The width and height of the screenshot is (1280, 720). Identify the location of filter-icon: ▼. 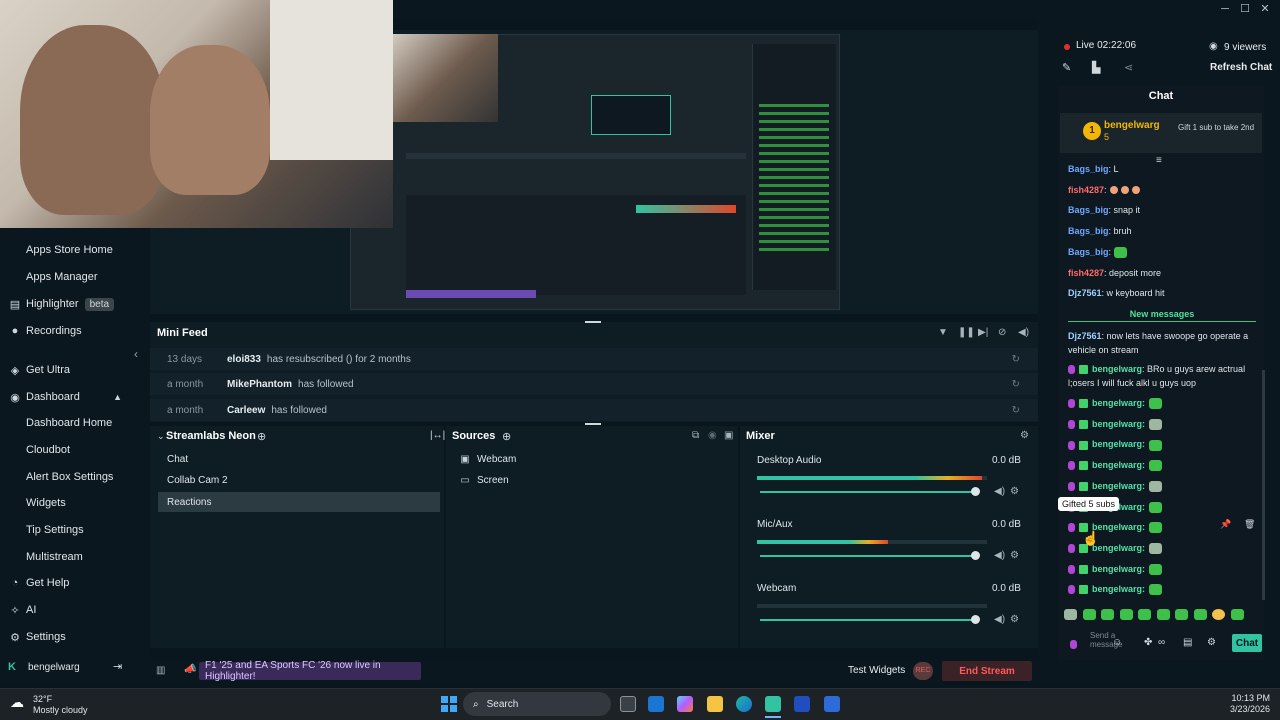
(943, 332).